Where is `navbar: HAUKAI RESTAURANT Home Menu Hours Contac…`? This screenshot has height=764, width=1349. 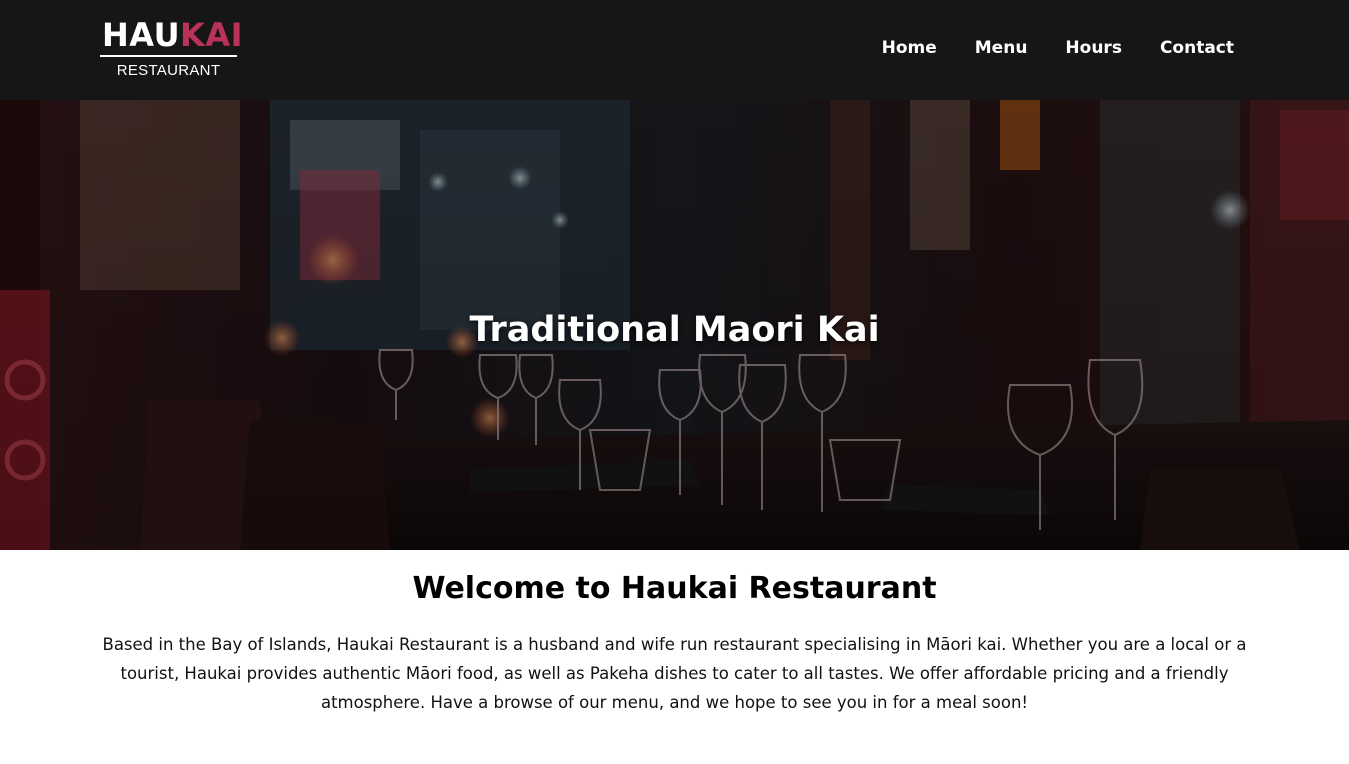
navbar: HAUKAI RESTAURANT Home Menu Hours Contac… is located at coordinates (674, 50).